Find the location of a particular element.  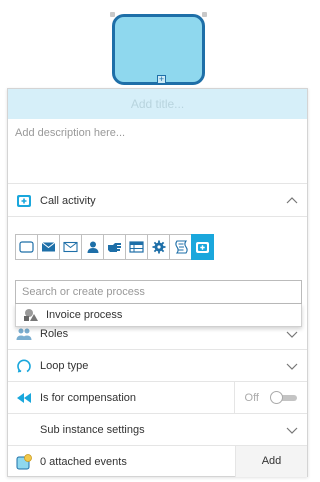

call-activity-shape: + is located at coordinates (158, 49).